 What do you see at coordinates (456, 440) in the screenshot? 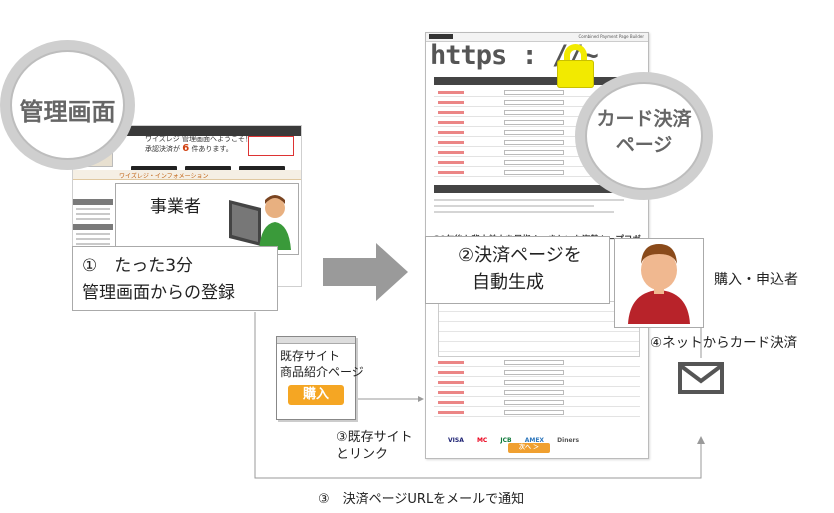
I see `card-brand: VISA` at bounding box center [456, 440].